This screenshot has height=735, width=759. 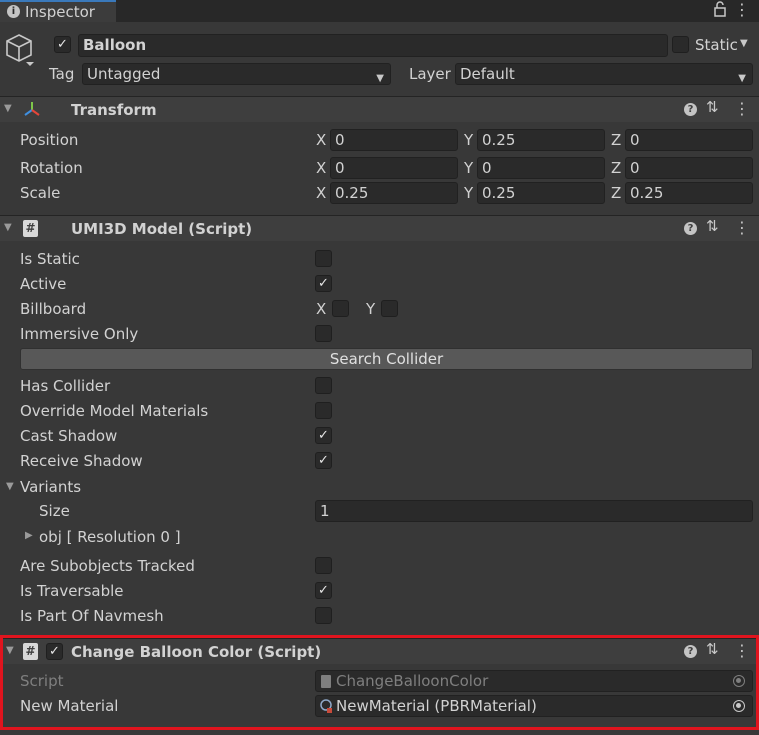 What do you see at coordinates (51, 168) in the screenshot?
I see `rotation-label: Rotation` at bounding box center [51, 168].